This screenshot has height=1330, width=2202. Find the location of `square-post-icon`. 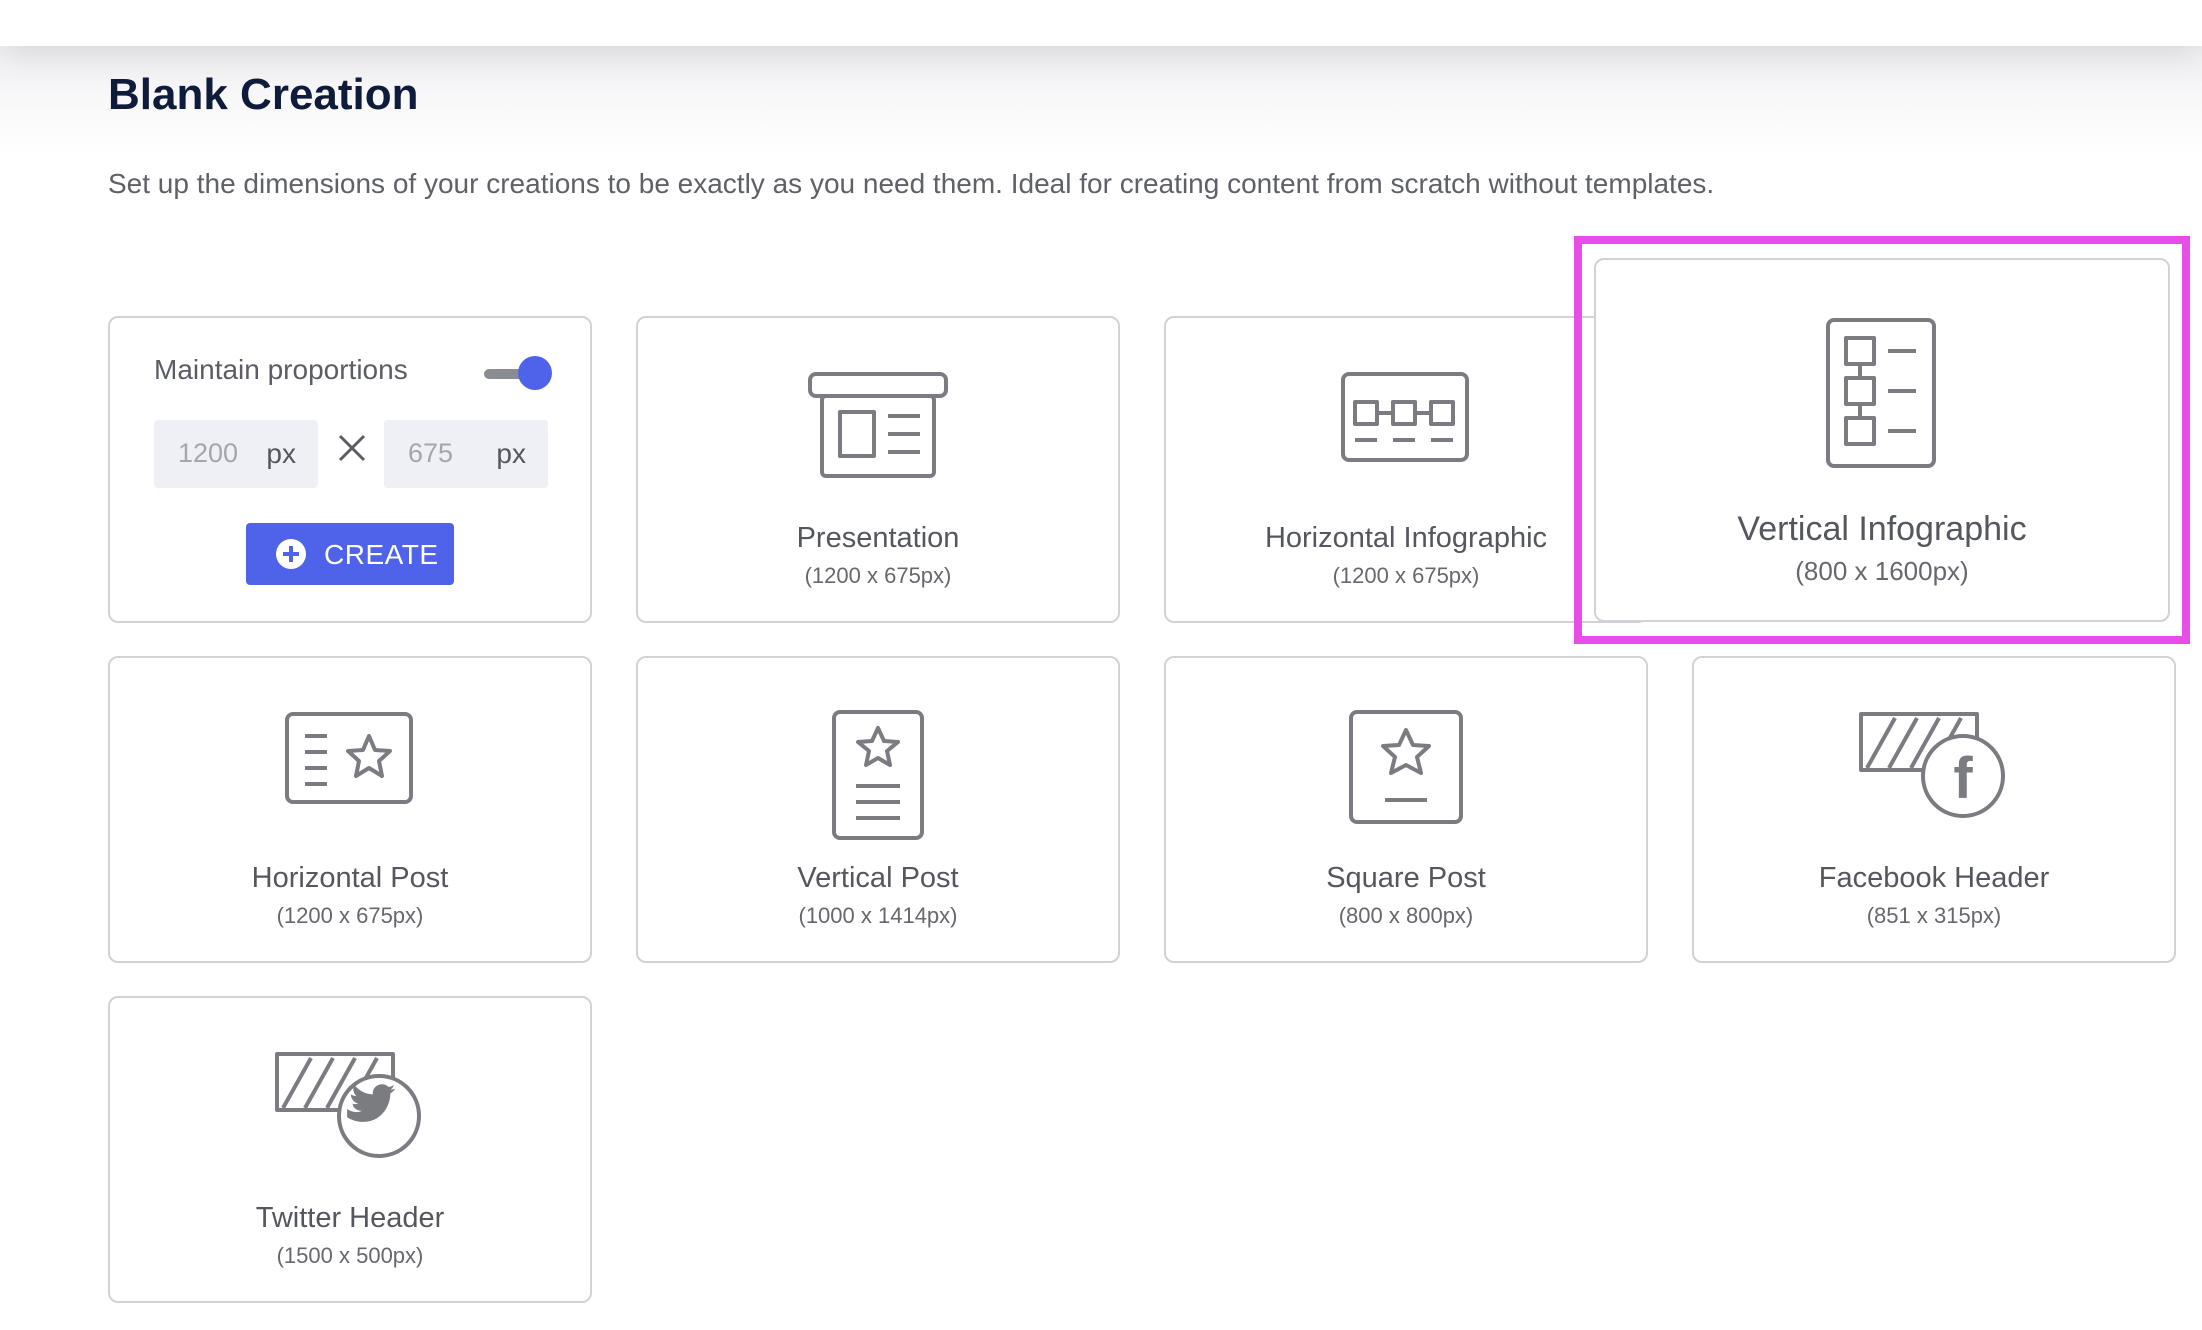

square-post-icon is located at coordinates (1406, 767).